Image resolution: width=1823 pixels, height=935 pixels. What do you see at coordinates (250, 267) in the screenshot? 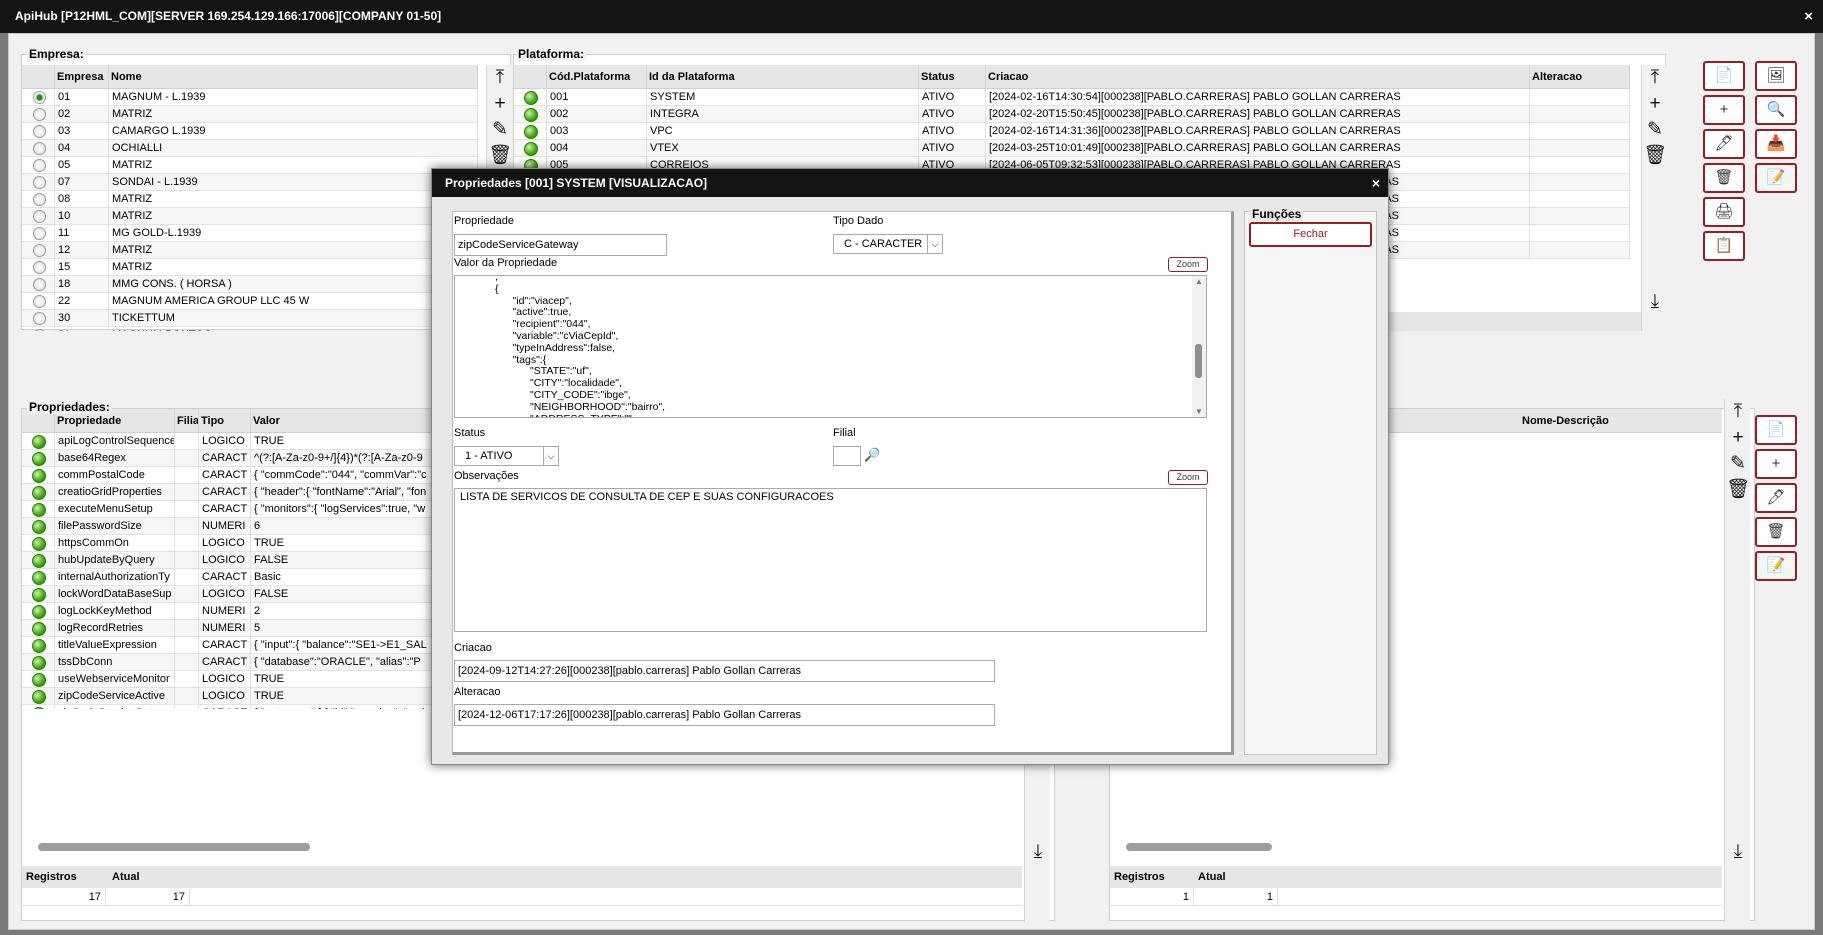
I see `table-row: 15 MATRIZ` at bounding box center [250, 267].